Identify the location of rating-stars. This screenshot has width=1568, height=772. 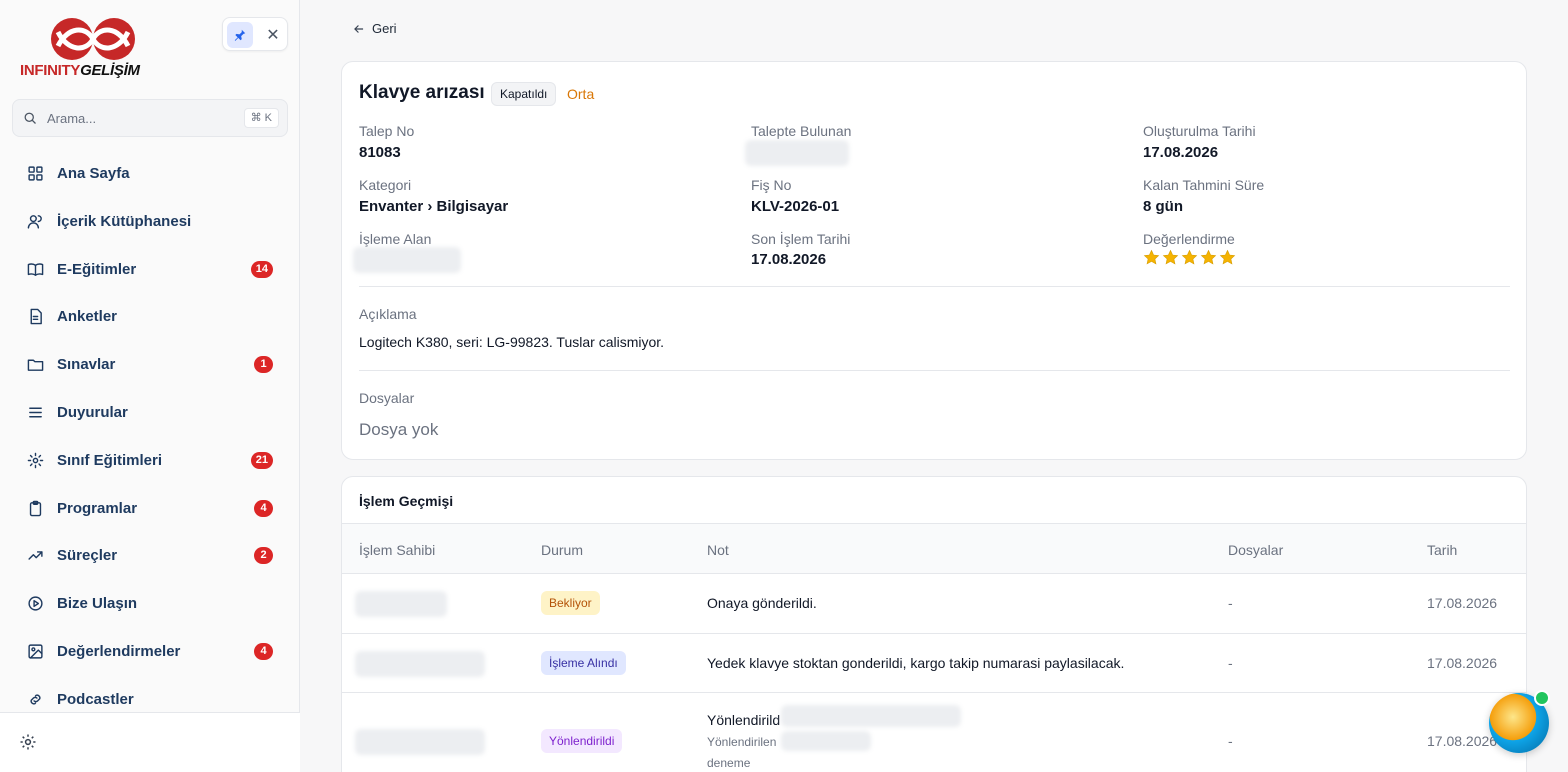
(1189, 257).